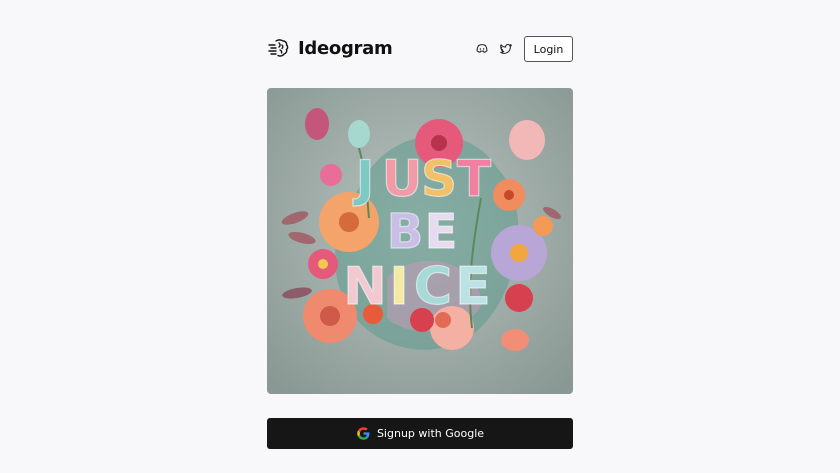  I want to click on brand-name: Ideogram, so click(345, 48).